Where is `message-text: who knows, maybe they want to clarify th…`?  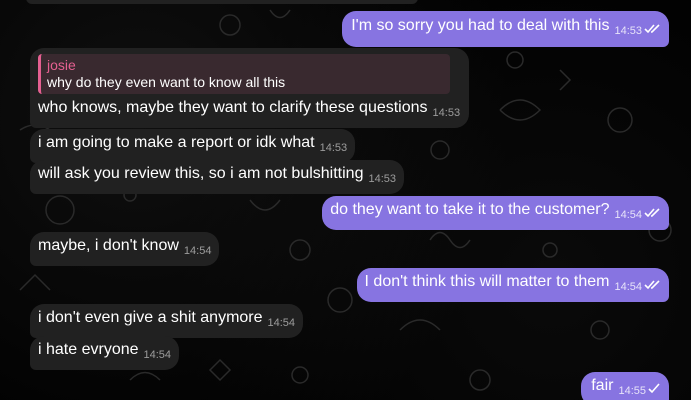 message-text: who knows, maybe they want to clarify th… is located at coordinates (233, 107).